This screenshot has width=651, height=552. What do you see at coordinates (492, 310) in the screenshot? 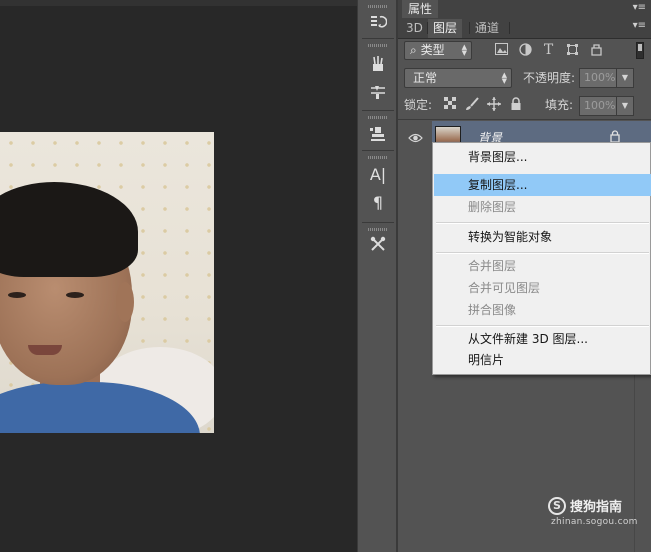
I see `menu-item-flatten-image: 拼合图像` at bounding box center [492, 310].